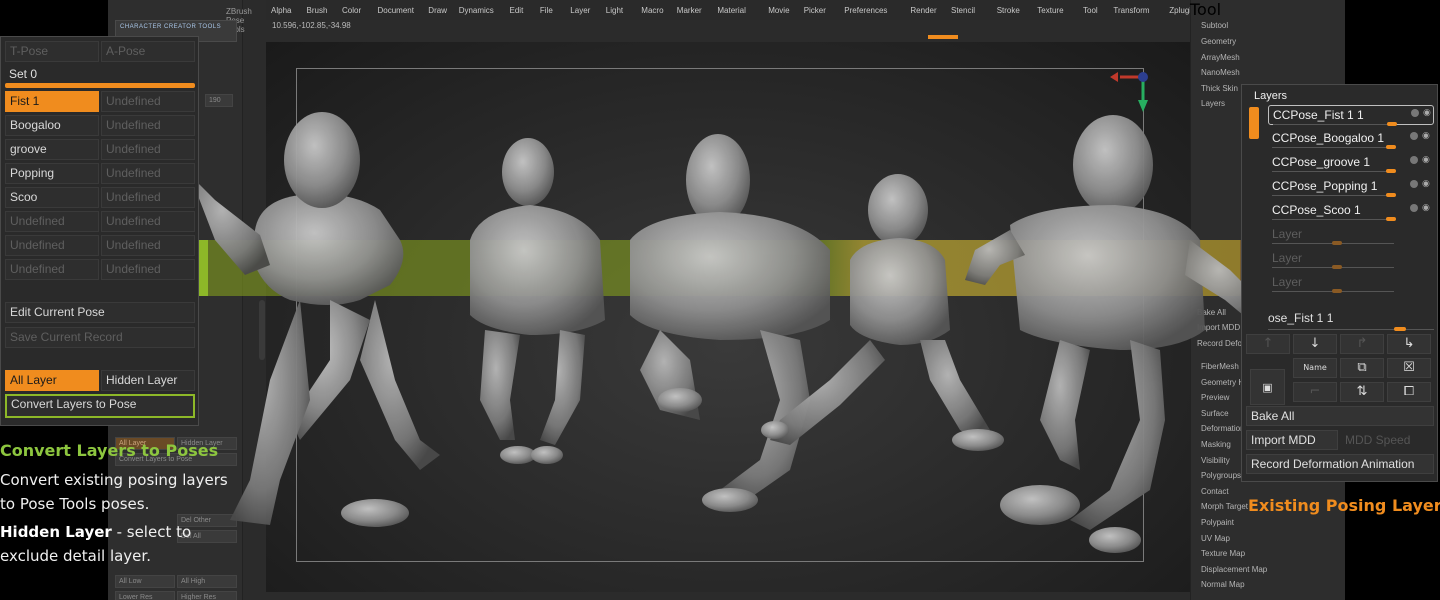  Describe the element at coordinates (1351, 187) in the screenshot. I see `layer-row: CCPose_Popping 1 ◉` at that location.